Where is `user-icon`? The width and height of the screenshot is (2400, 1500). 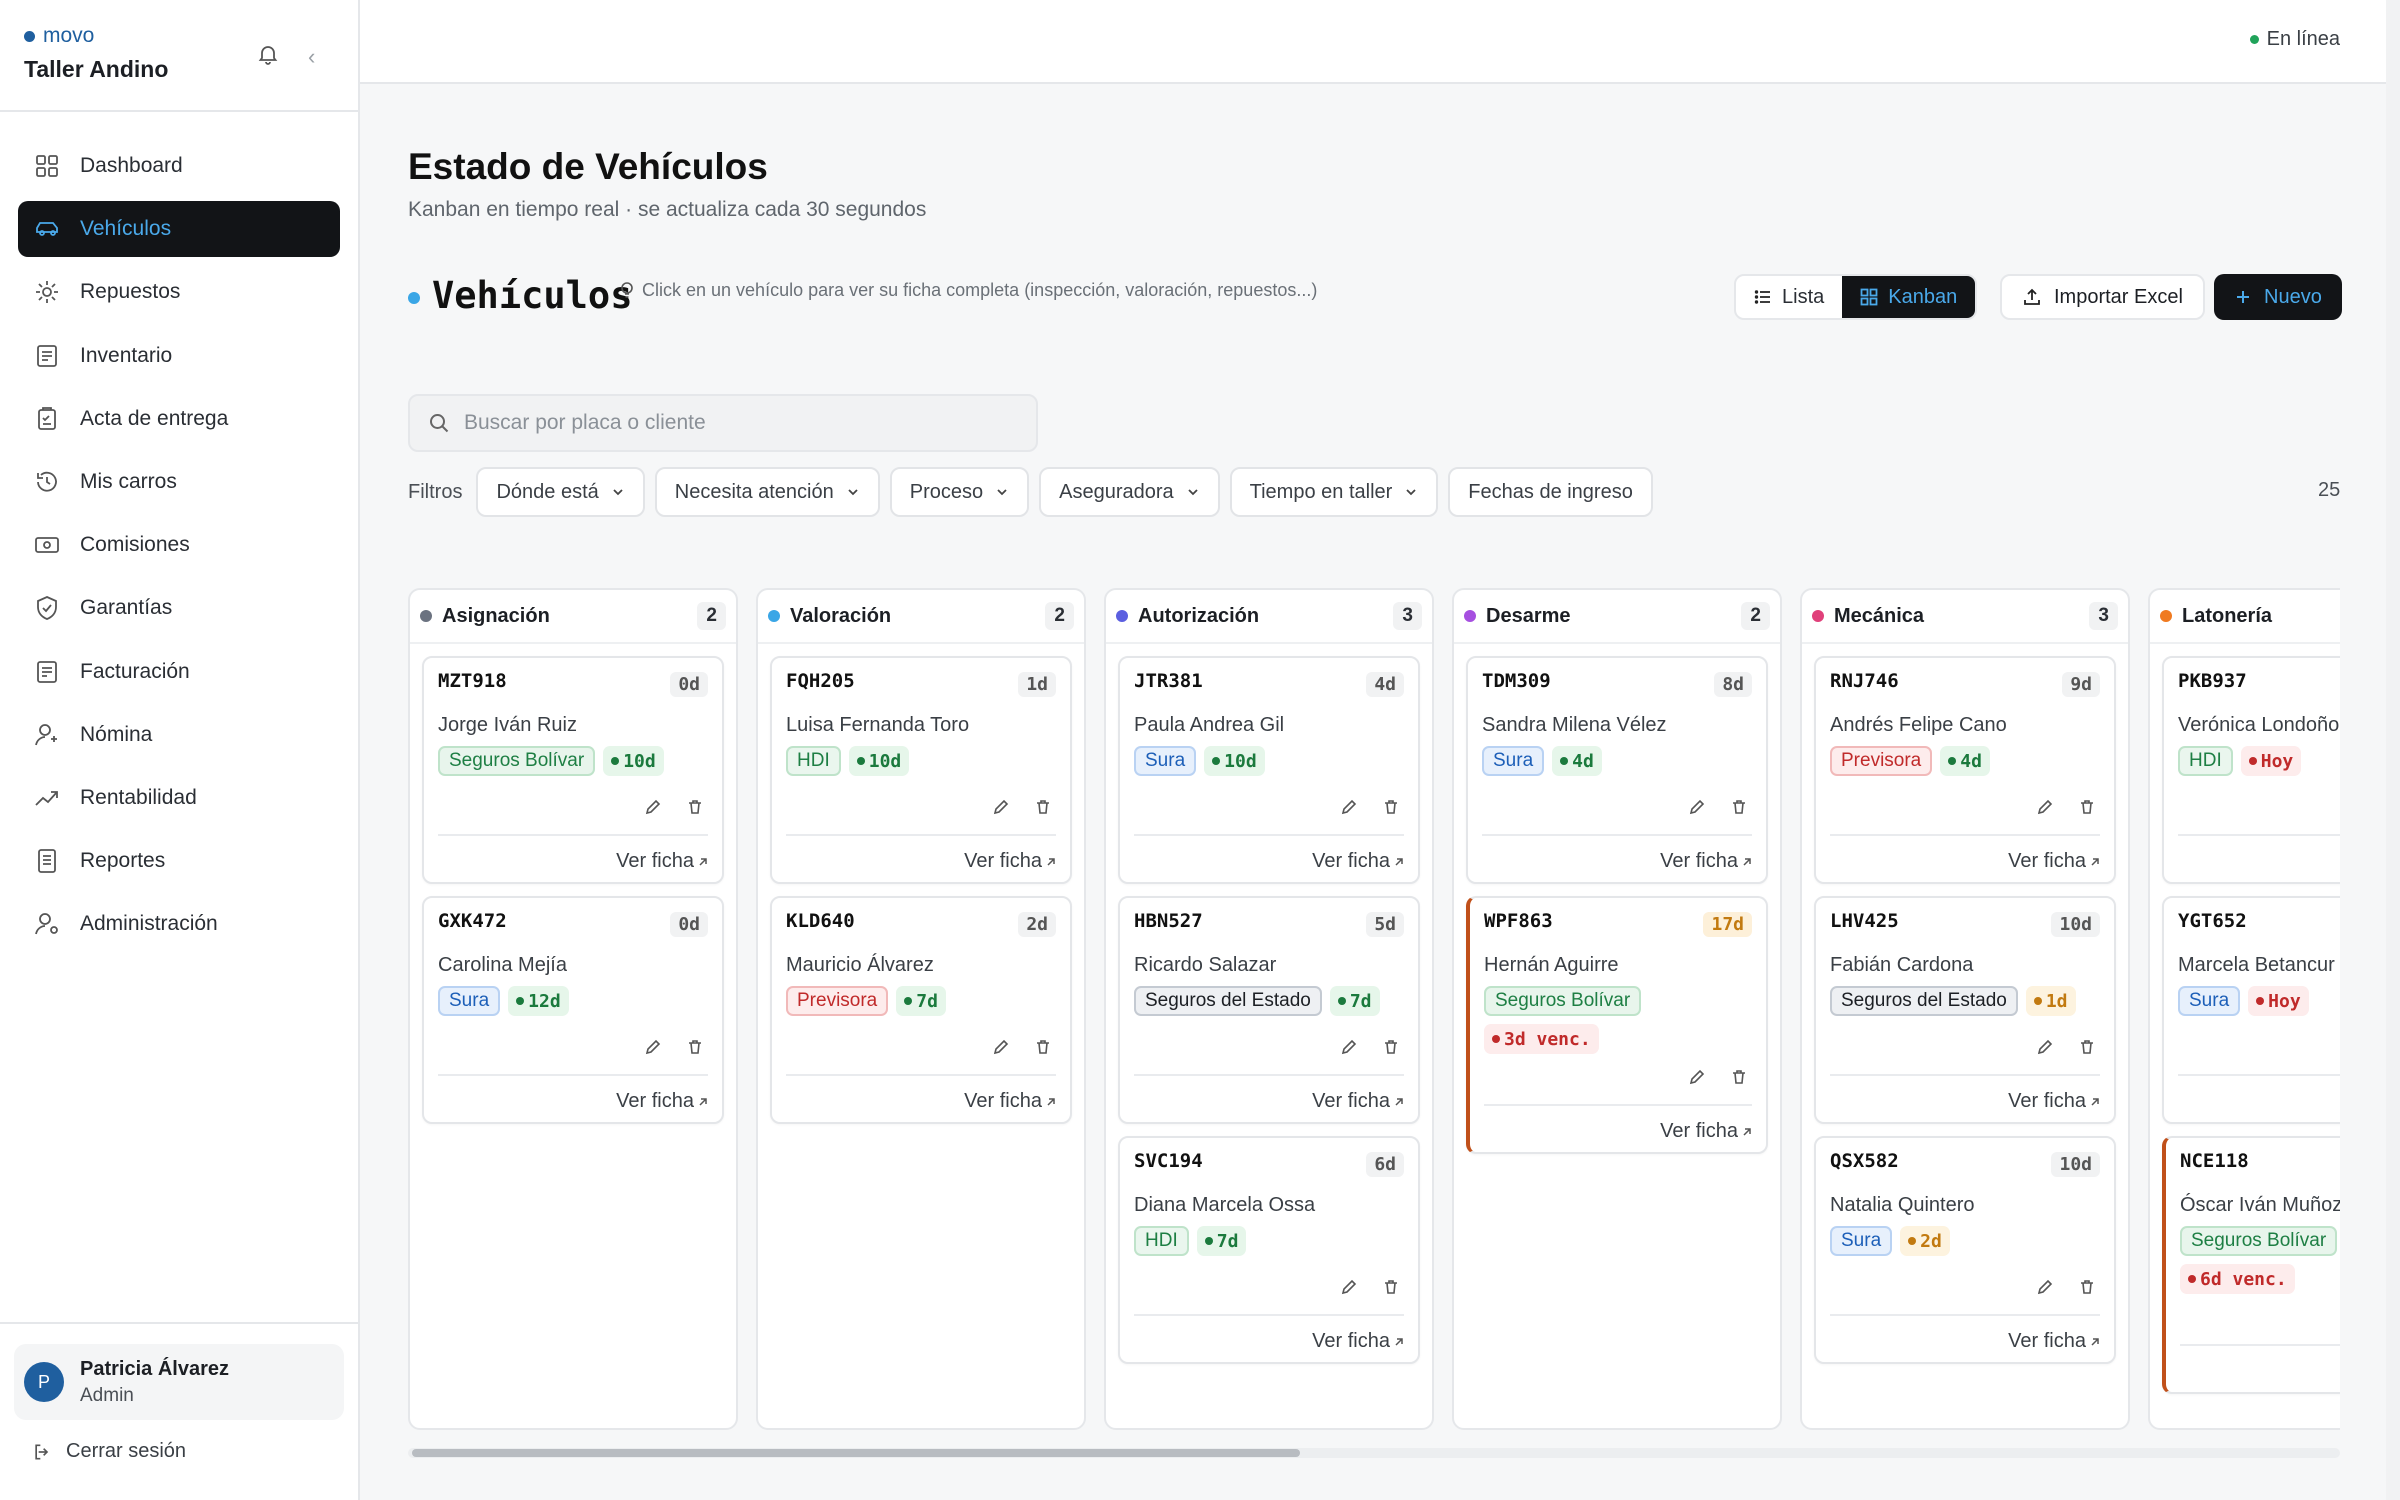 user-icon is located at coordinates (46, 734).